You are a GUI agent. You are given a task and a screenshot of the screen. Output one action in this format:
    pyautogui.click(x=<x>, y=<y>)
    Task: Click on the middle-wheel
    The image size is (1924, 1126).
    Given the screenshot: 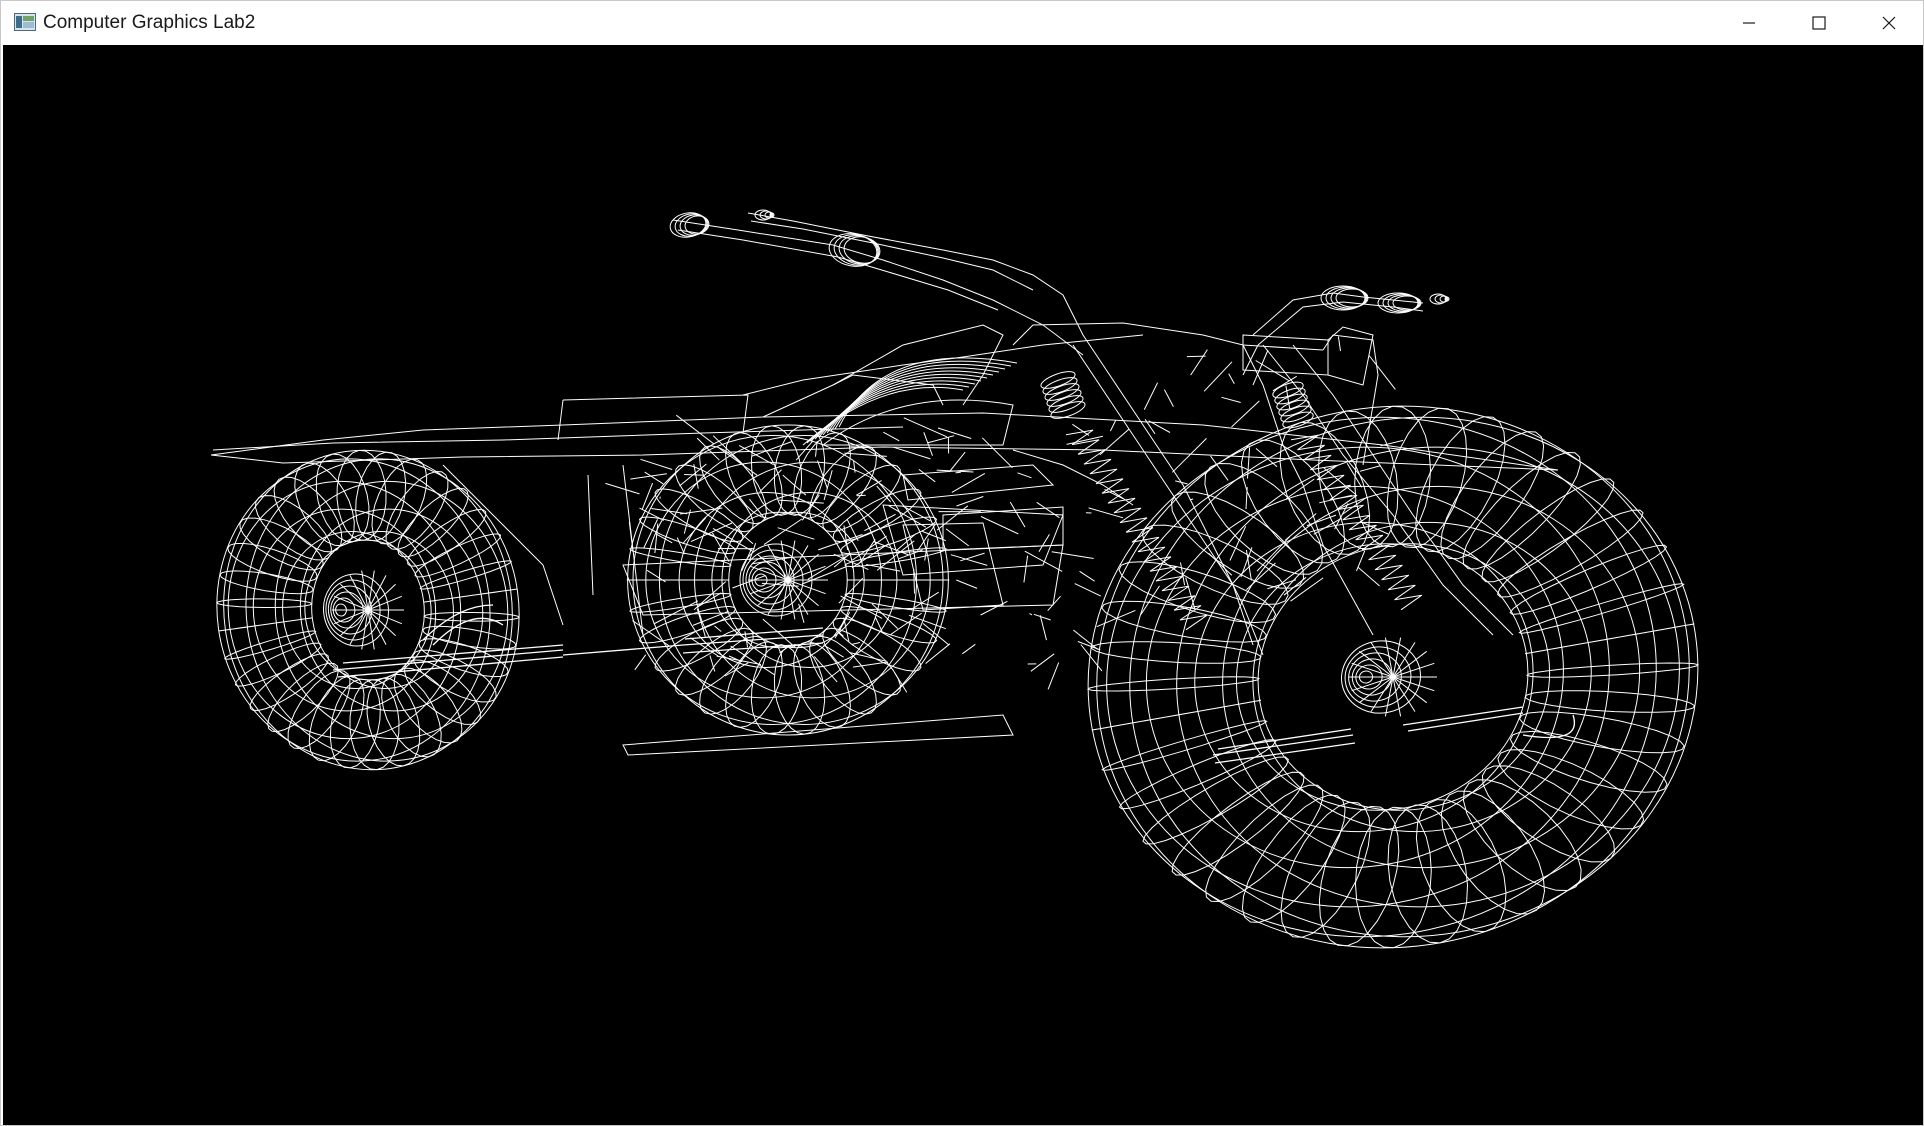 What is the action you would take?
    pyautogui.click(x=788, y=580)
    